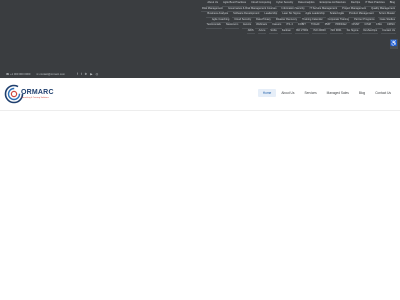 This screenshot has height=300, width=400. I want to click on email-address: ✉ contact@ormarc.com, so click(50, 74).